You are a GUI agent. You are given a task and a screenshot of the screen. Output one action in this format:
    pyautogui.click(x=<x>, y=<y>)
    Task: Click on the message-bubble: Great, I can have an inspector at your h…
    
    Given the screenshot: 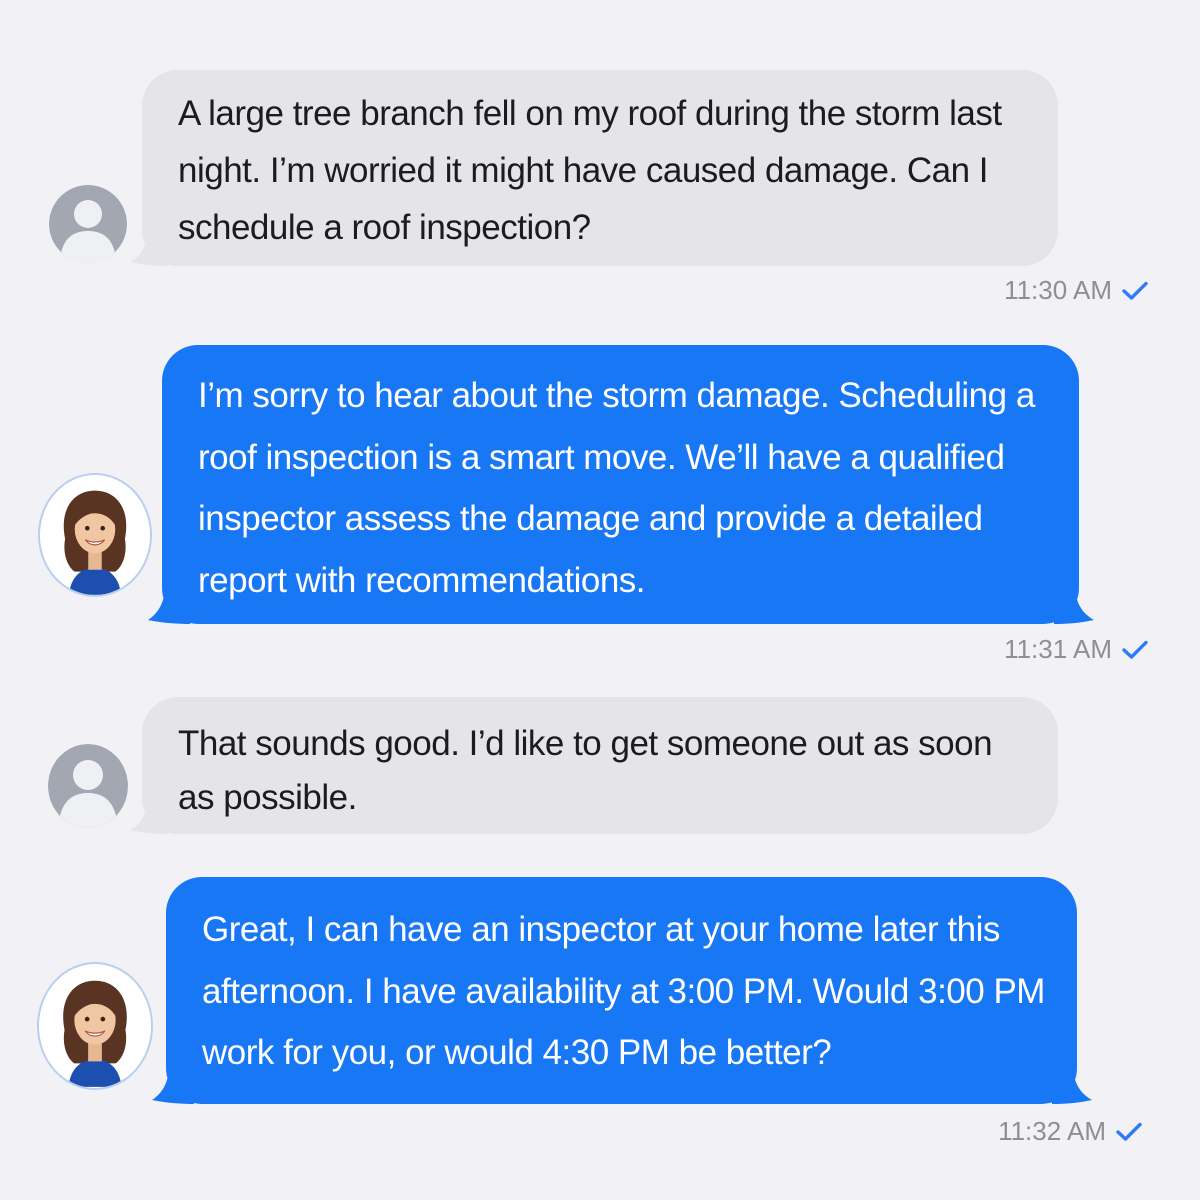 What is the action you would take?
    pyautogui.click(x=621, y=990)
    